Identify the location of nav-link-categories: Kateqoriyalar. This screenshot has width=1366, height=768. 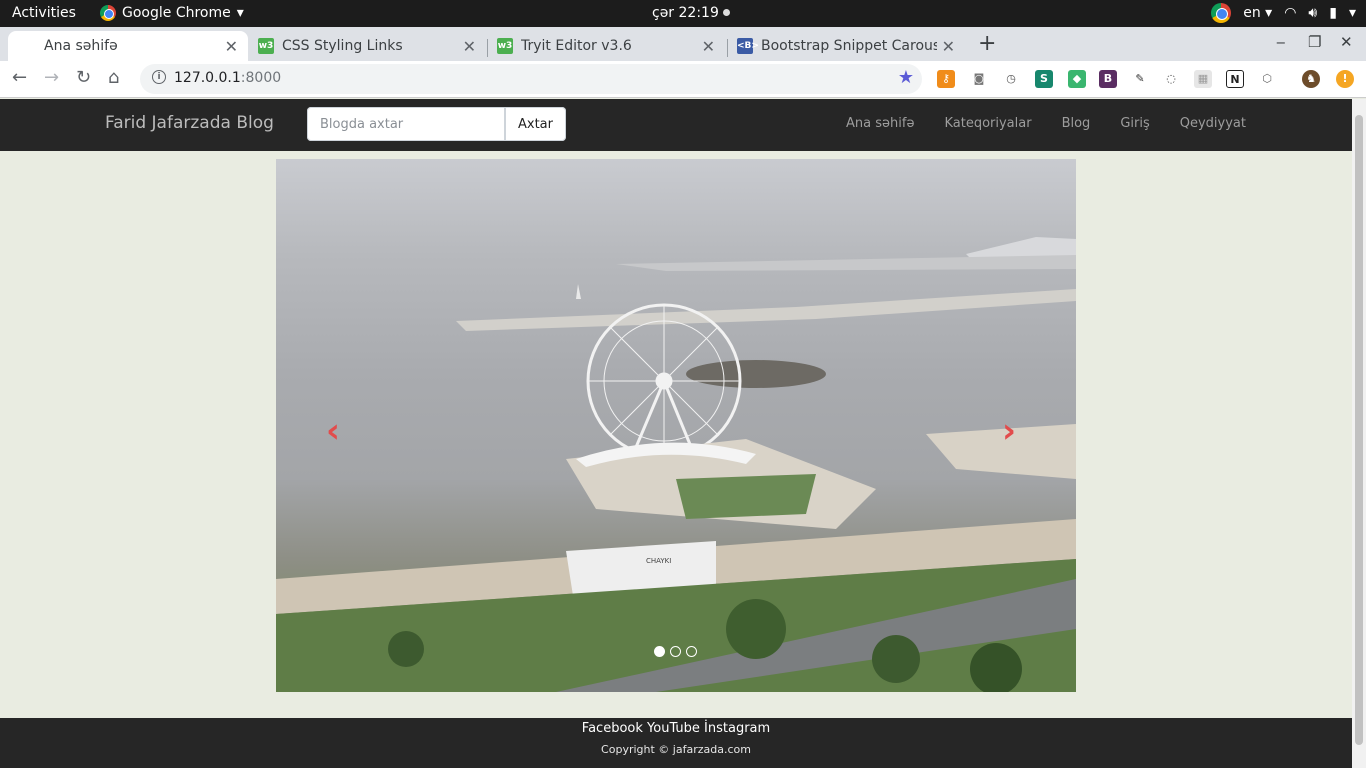
(987, 123).